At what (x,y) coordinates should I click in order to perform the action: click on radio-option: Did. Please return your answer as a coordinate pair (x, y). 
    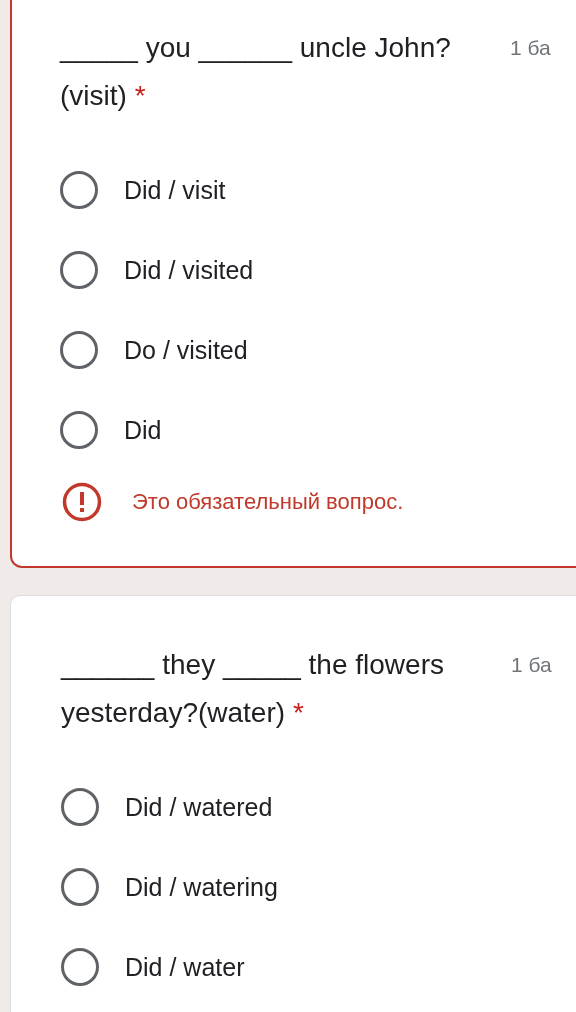
    Looking at the image, I should click on (318, 430).